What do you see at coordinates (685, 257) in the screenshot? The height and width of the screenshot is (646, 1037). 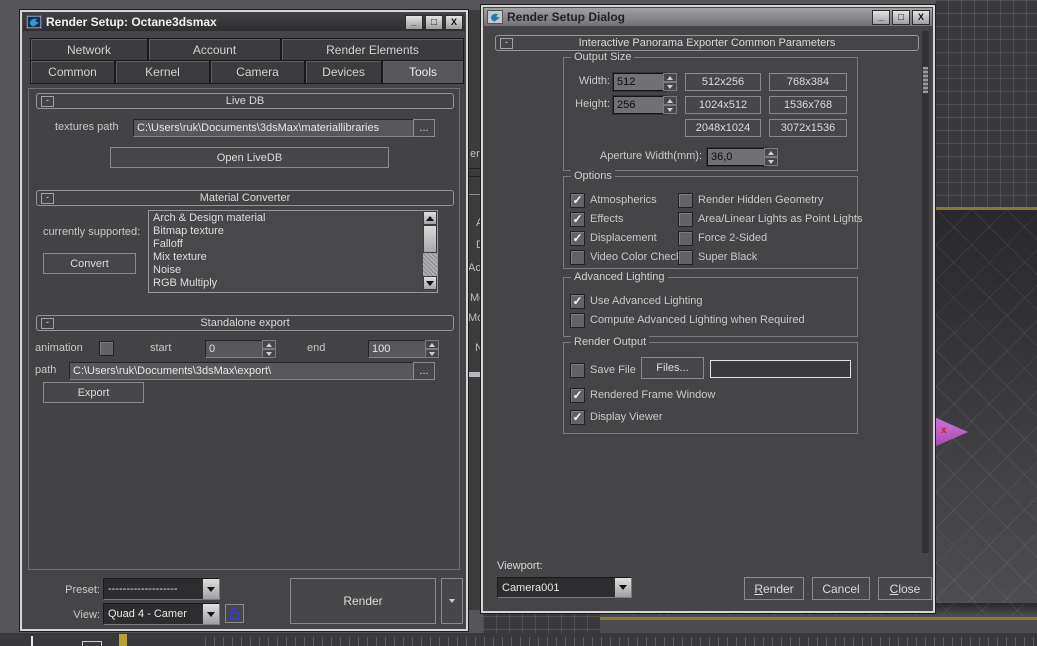 I see `super-black-checkbox` at bounding box center [685, 257].